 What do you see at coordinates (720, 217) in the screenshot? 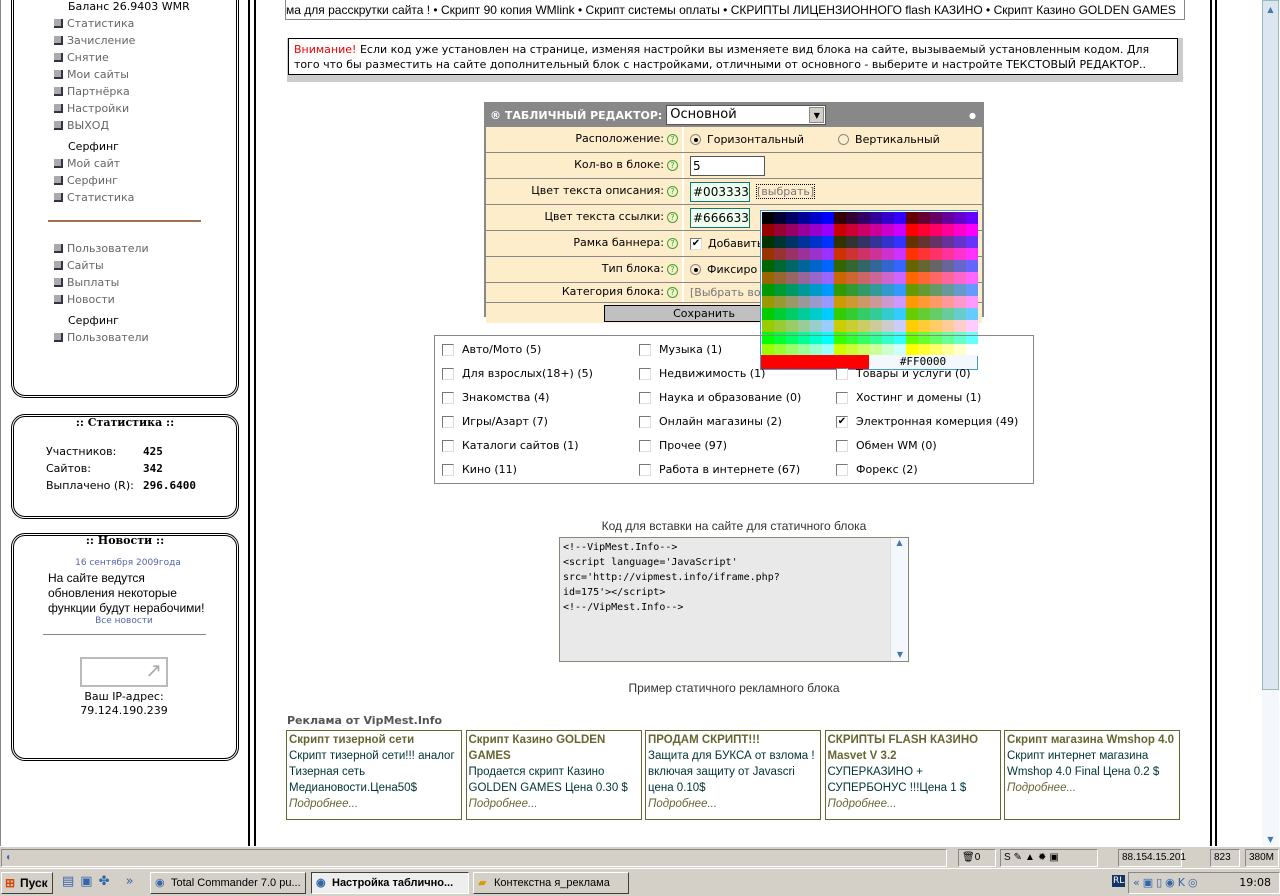
I see `link-color-input: #666633` at bounding box center [720, 217].